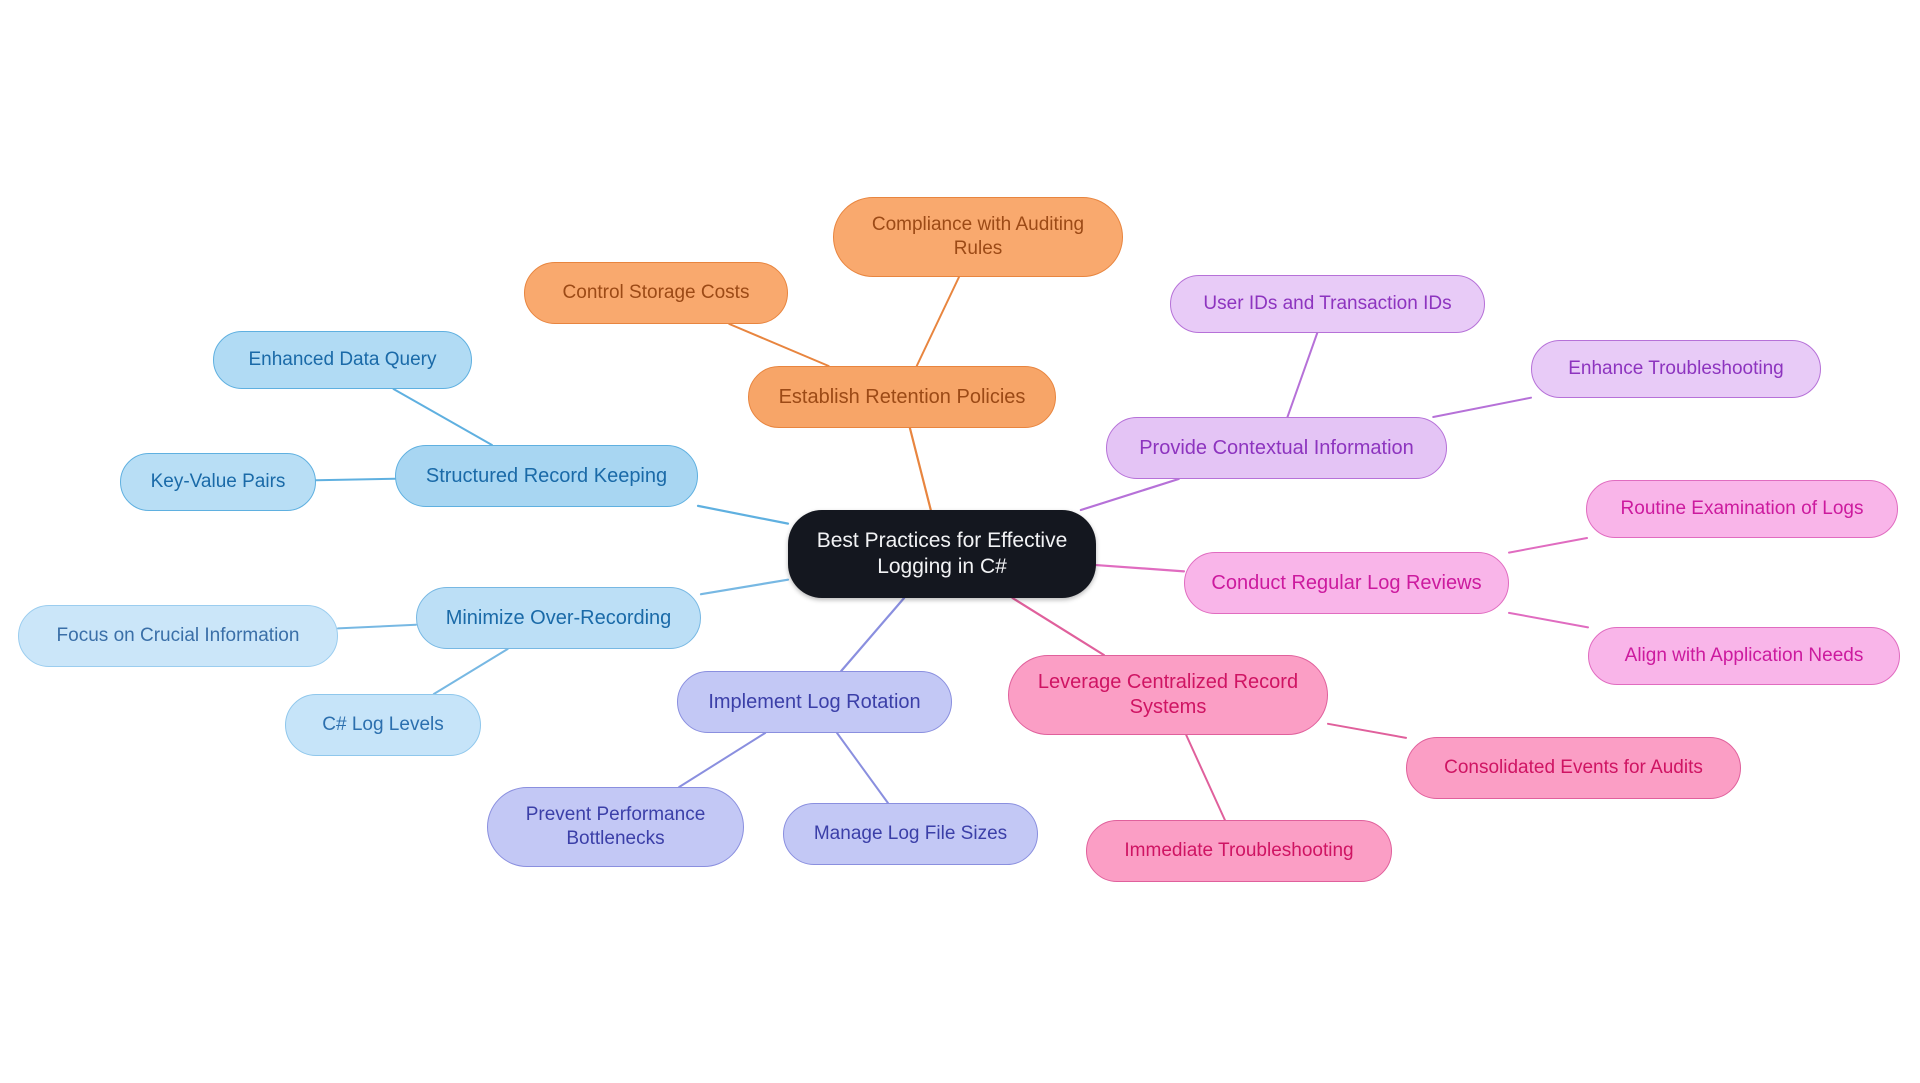  I want to click on node-label: Prevent Performance Bottlenecks, so click(615, 826).